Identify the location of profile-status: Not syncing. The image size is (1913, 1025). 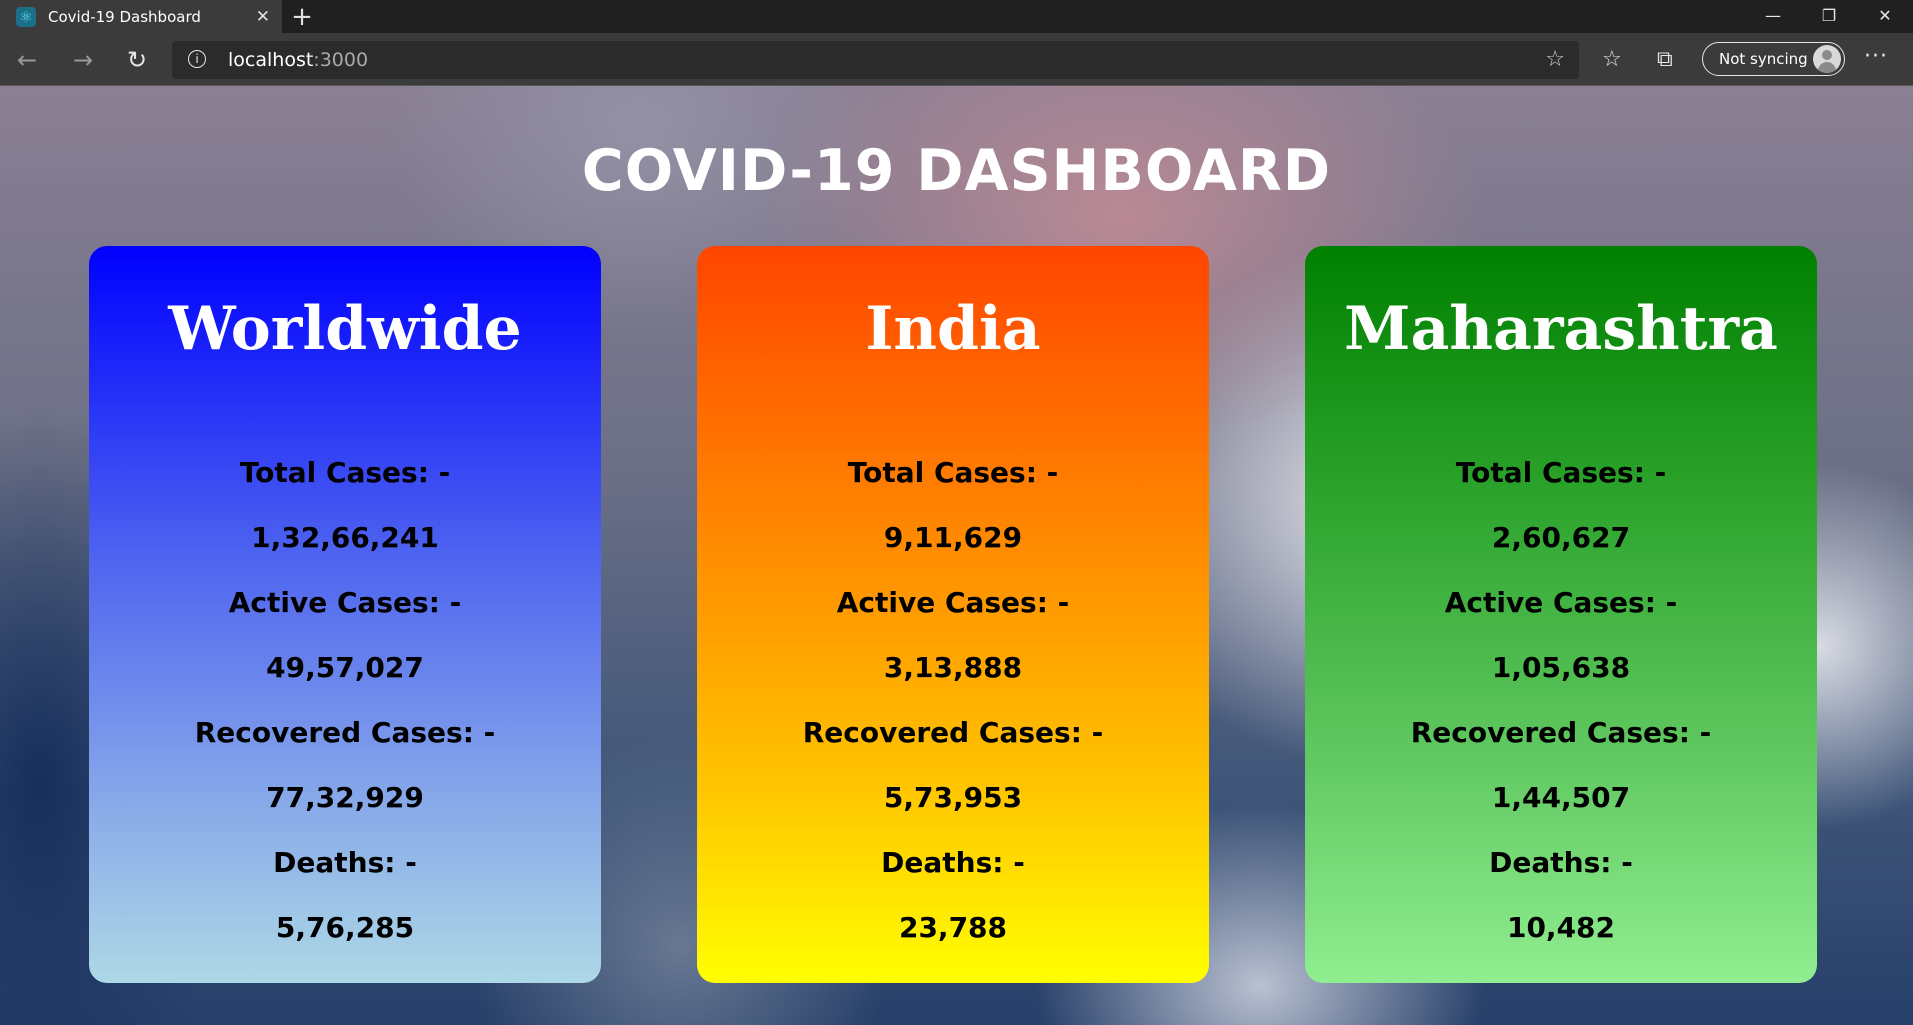
(1763, 59).